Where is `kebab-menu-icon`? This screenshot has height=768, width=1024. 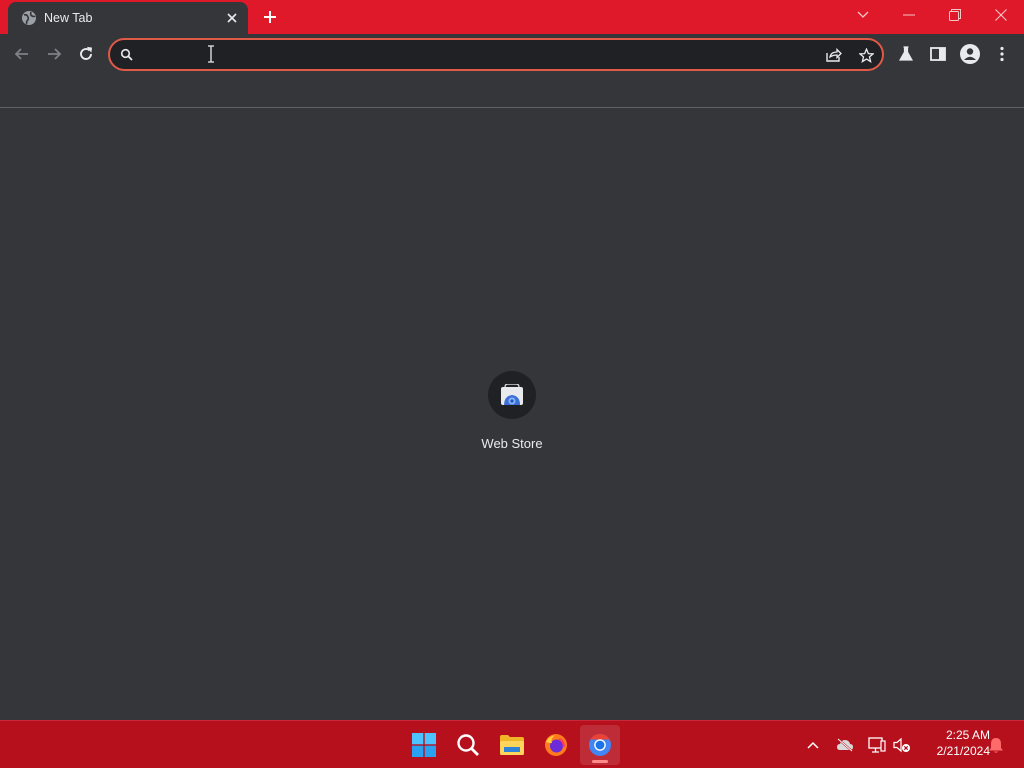 kebab-menu-icon is located at coordinates (1002, 54).